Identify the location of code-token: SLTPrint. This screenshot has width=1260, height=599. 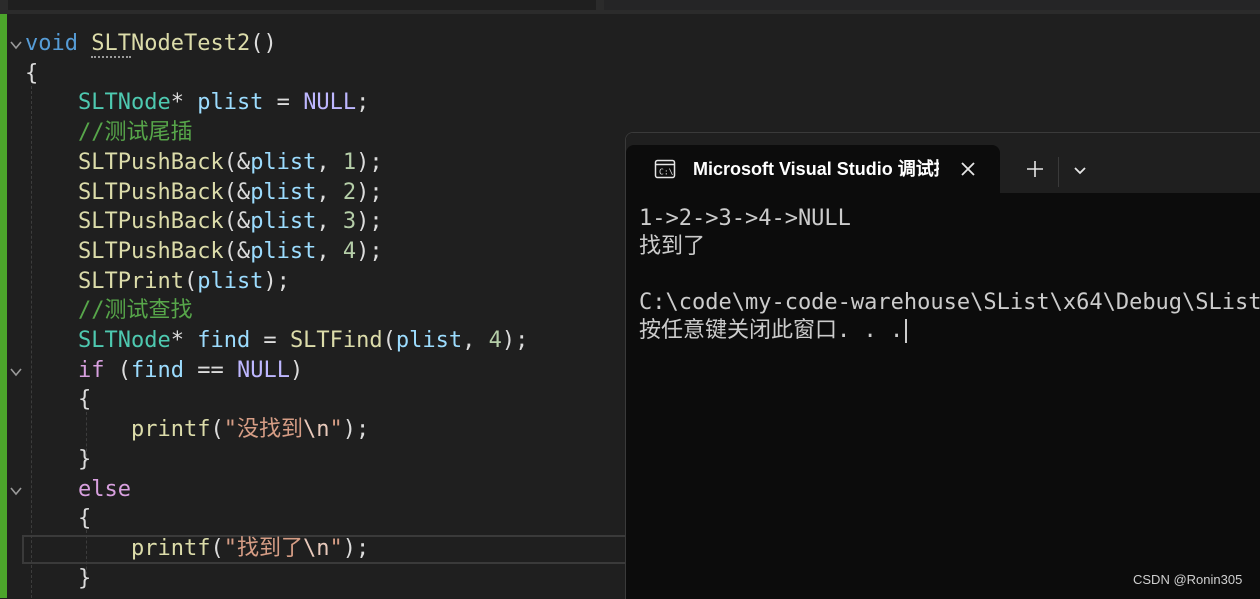
(130, 281).